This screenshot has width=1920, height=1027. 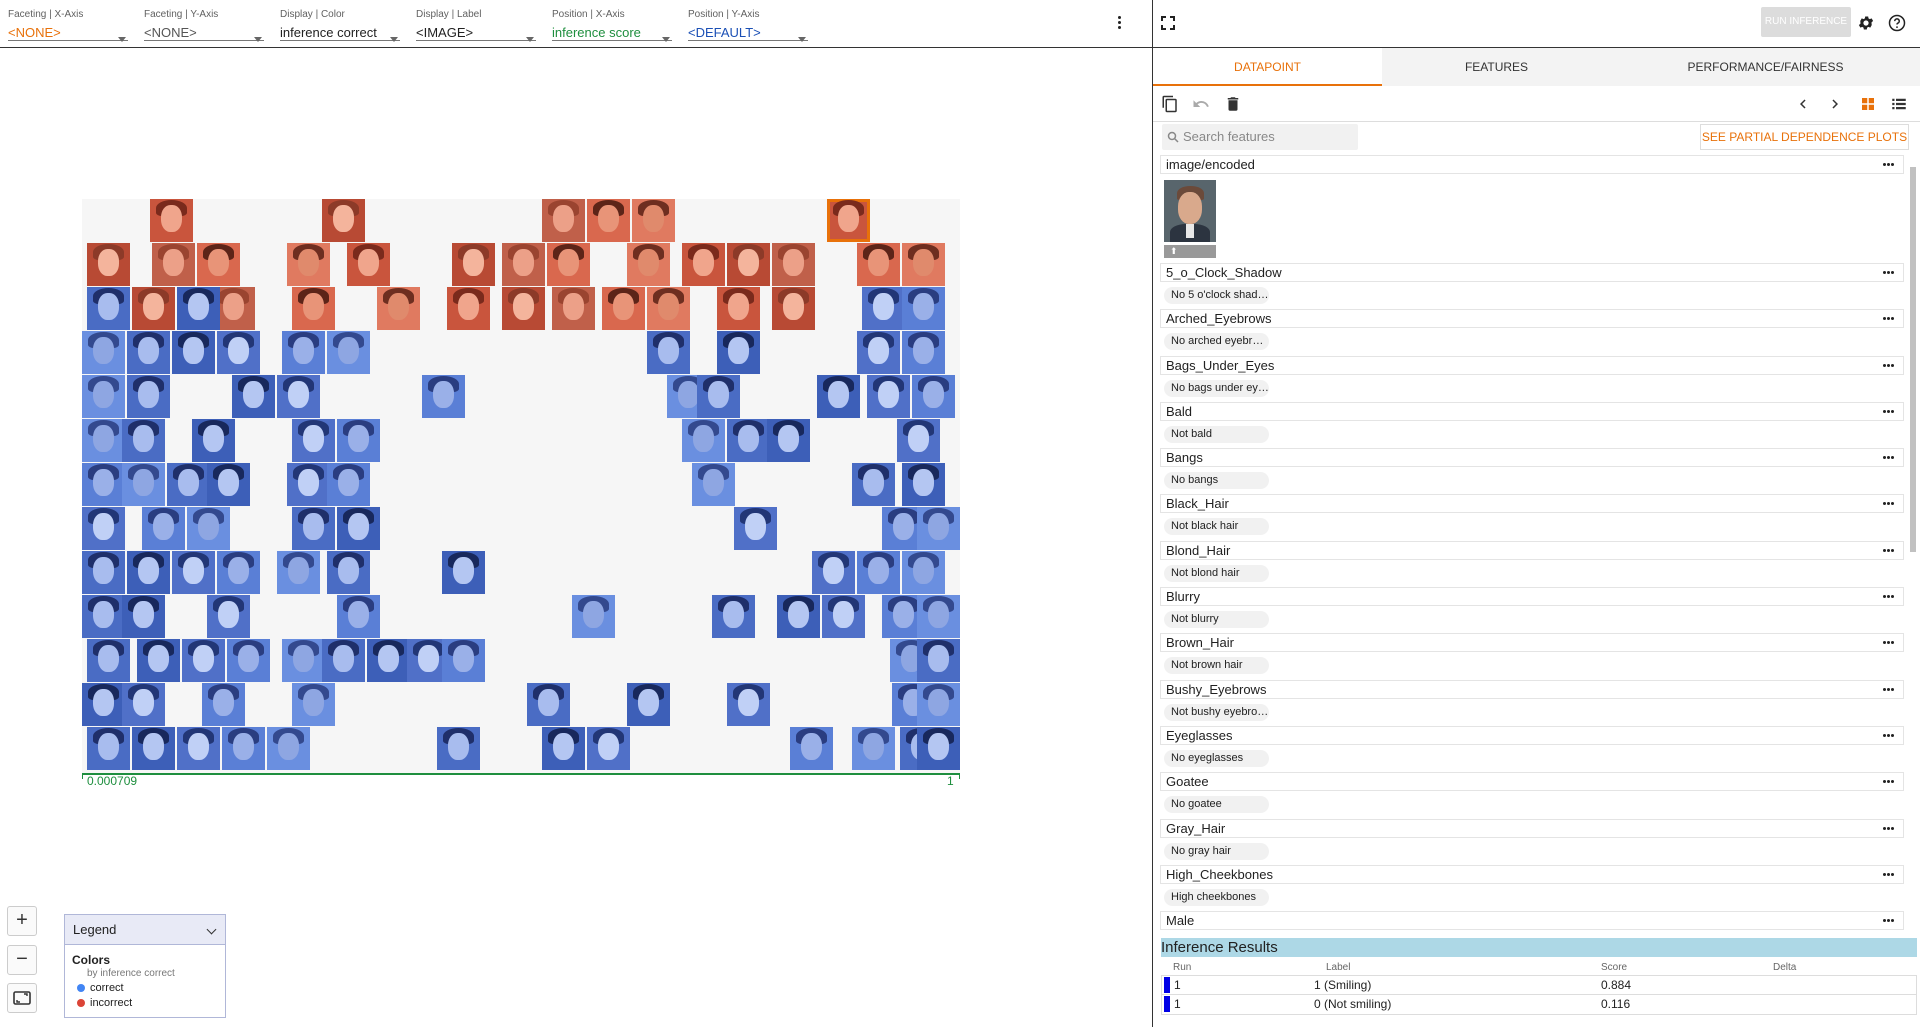 What do you see at coordinates (1913, 359) in the screenshot?
I see `scrollbar-thumb` at bounding box center [1913, 359].